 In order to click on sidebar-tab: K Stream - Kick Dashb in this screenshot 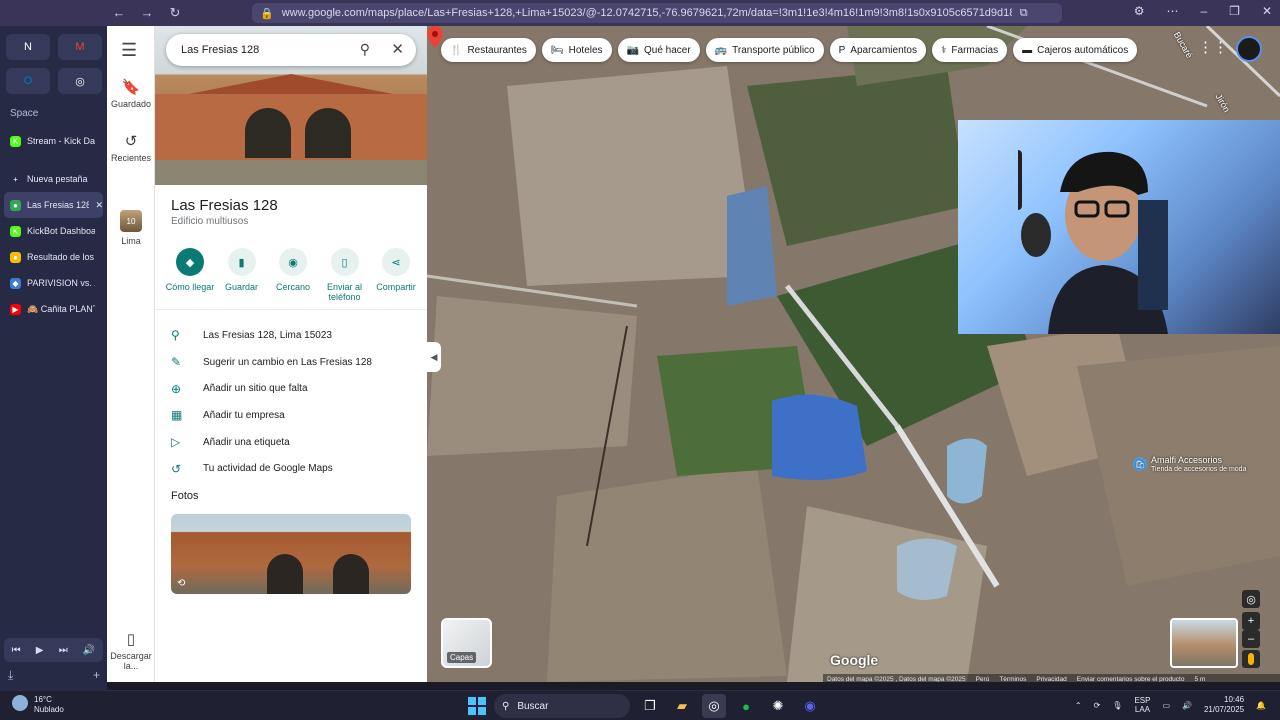, I will do `click(53, 141)`.